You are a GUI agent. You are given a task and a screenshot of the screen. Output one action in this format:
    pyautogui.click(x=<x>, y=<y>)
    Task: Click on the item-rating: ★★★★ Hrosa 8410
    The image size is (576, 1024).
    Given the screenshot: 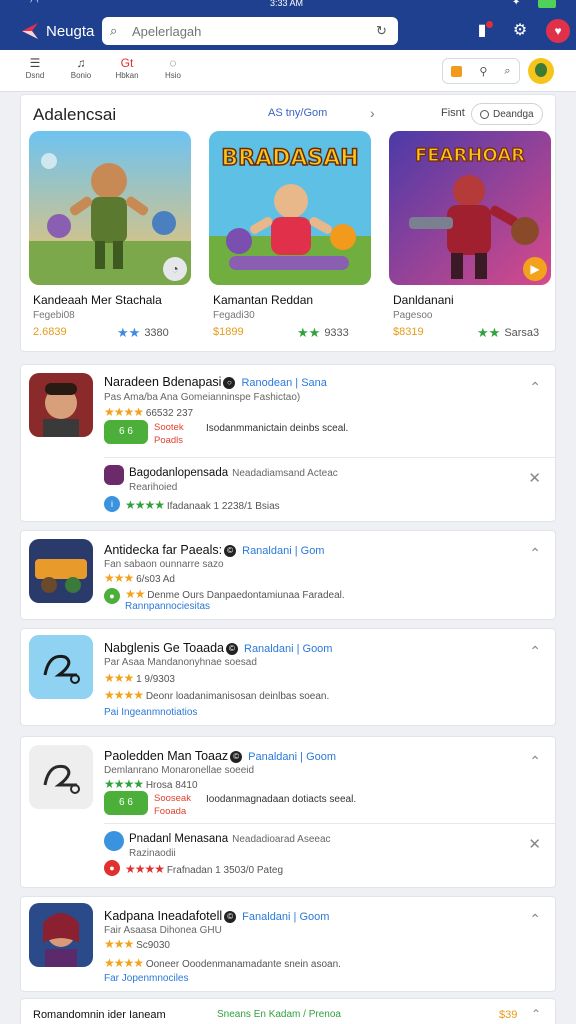 What is the action you would take?
    pyautogui.click(x=151, y=784)
    